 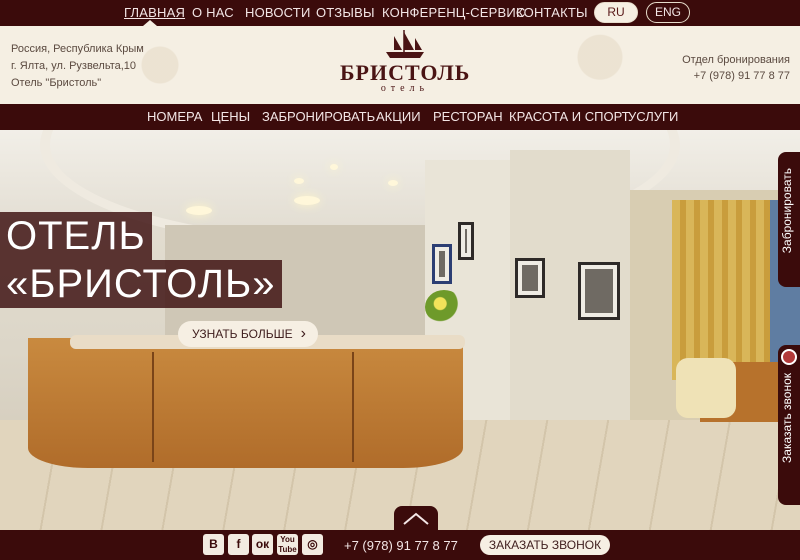 I want to click on reception-counter, so click(x=245, y=403).